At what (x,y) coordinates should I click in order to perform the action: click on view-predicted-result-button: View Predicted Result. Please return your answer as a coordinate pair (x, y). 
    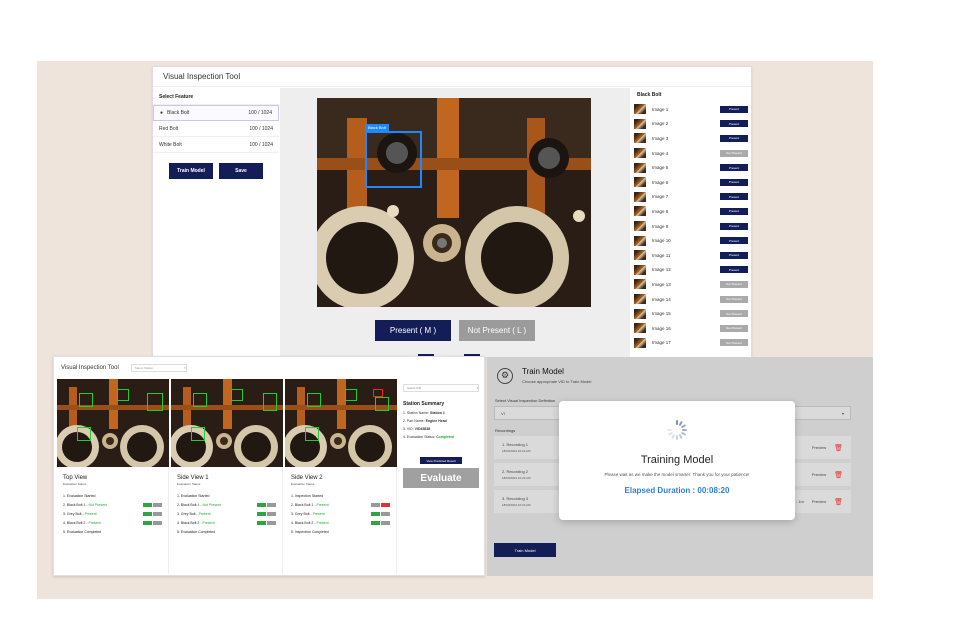
    Looking at the image, I should click on (441, 460).